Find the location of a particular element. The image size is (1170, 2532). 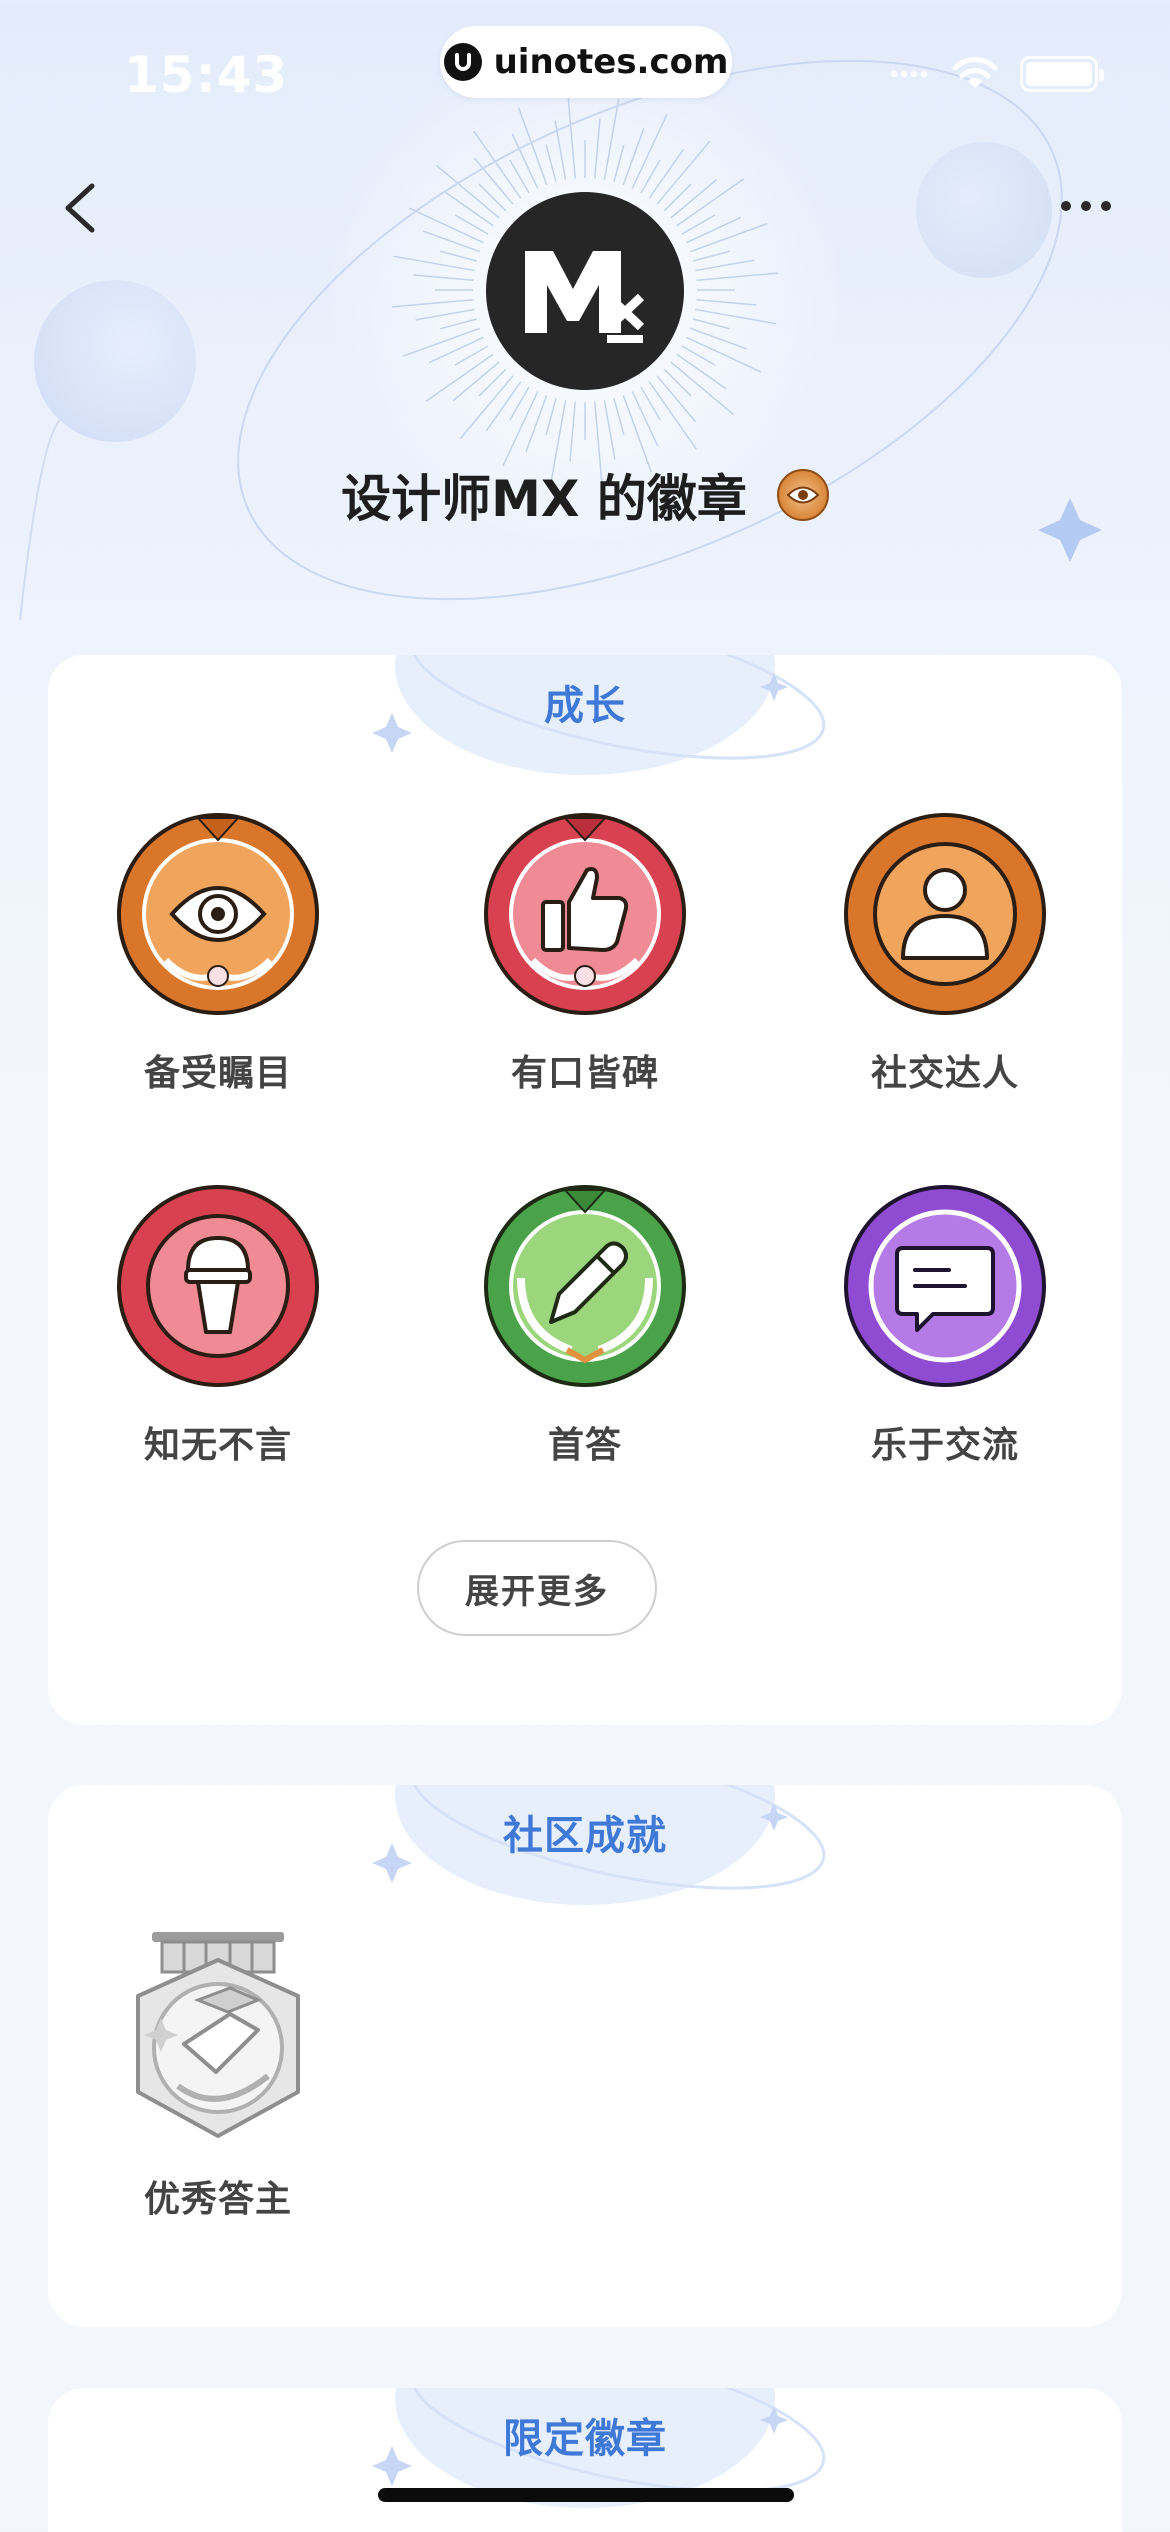

chevron-left-icon is located at coordinates (80, 208).